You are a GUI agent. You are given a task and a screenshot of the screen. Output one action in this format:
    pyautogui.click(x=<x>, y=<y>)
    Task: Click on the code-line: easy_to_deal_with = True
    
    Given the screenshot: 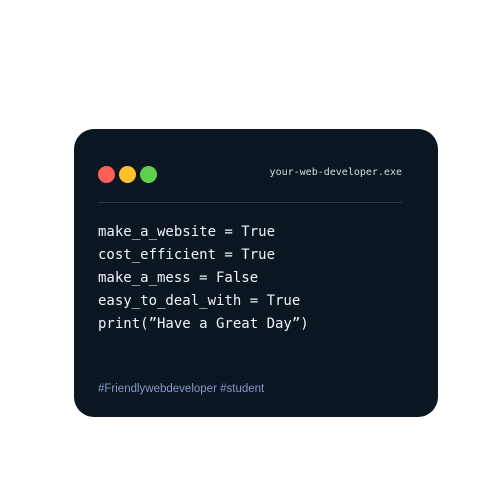 What is the action you would take?
    pyautogui.click(x=199, y=301)
    